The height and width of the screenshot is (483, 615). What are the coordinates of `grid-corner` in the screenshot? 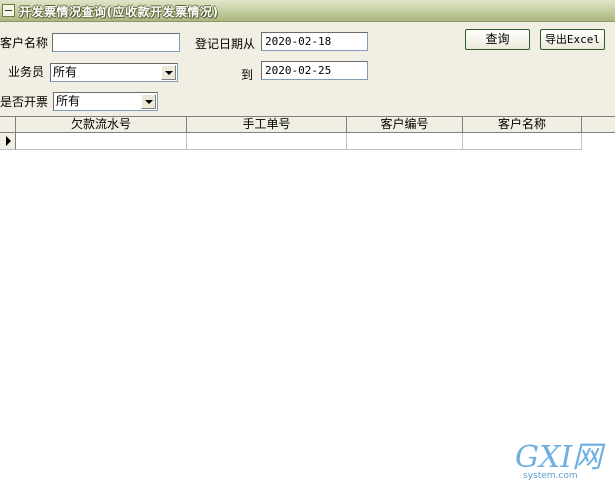 It's located at (8, 124).